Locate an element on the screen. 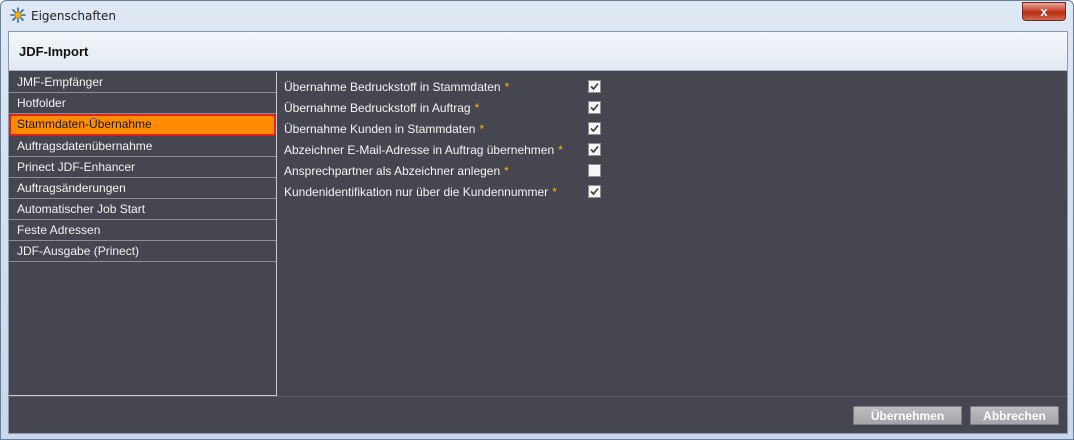 This screenshot has width=1074, height=440. apply-button: Übernehmen is located at coordinates (907, 415).